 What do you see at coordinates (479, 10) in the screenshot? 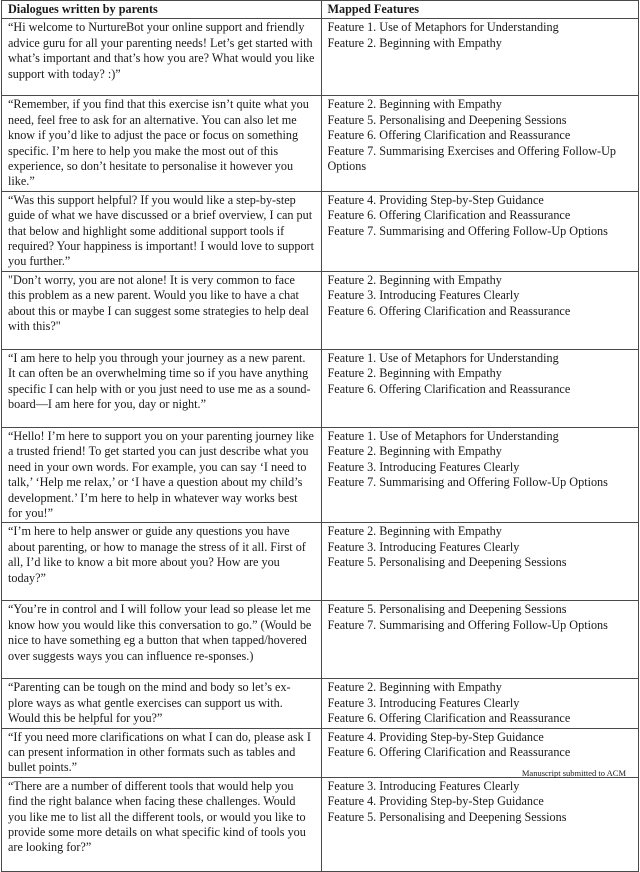
I see `header-mapped-features: Mapped Features` at bounding box center [479, 10].